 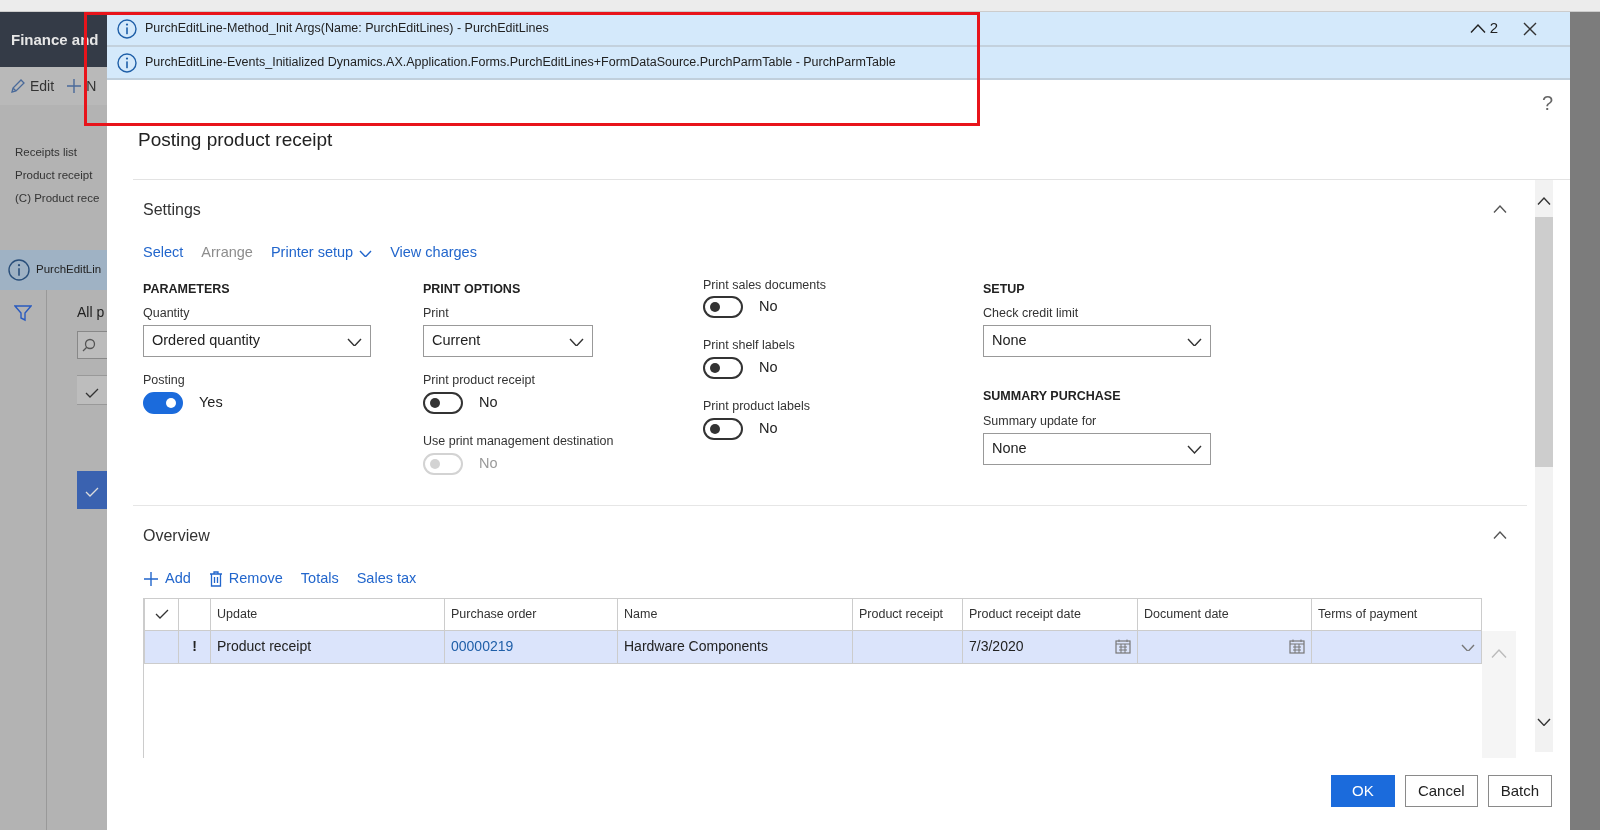 What do you see at coordinates (749, 346) in the screenshot?
I see `field-label: Print shelf labels` at bounding box center [749, 346].